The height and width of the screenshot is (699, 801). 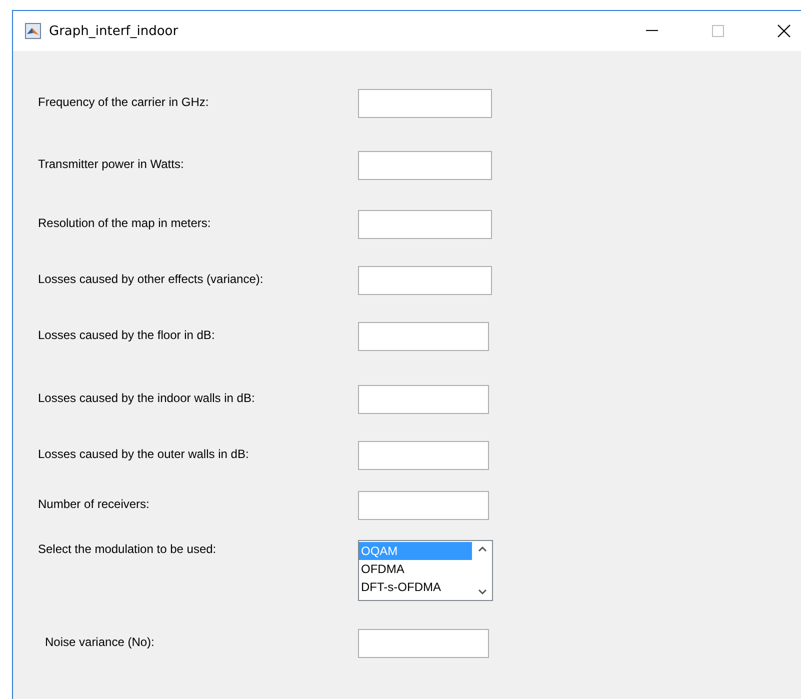 What do you see at coordinates (718, 31) in the screenshot?
I see `maximize-icon` at bounding box center [718, 31].